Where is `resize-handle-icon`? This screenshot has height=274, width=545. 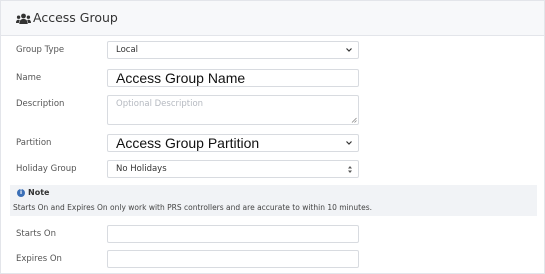 resize-handle-icon is located at coordinates (354, 120).